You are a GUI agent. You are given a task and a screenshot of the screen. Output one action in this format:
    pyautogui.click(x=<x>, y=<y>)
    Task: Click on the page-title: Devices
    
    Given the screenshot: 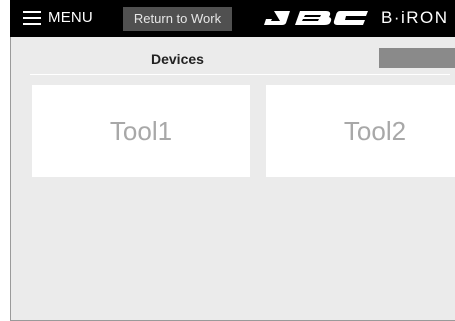 What is the action you would take?
    pyautogui.click(x=177, y=59)
    